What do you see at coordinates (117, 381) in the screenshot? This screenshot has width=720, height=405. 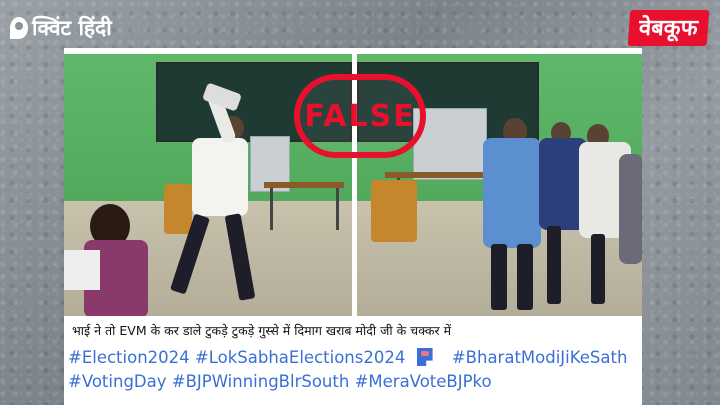 I see `hashtag: #VotingDay` at bounding box center [117, 381].